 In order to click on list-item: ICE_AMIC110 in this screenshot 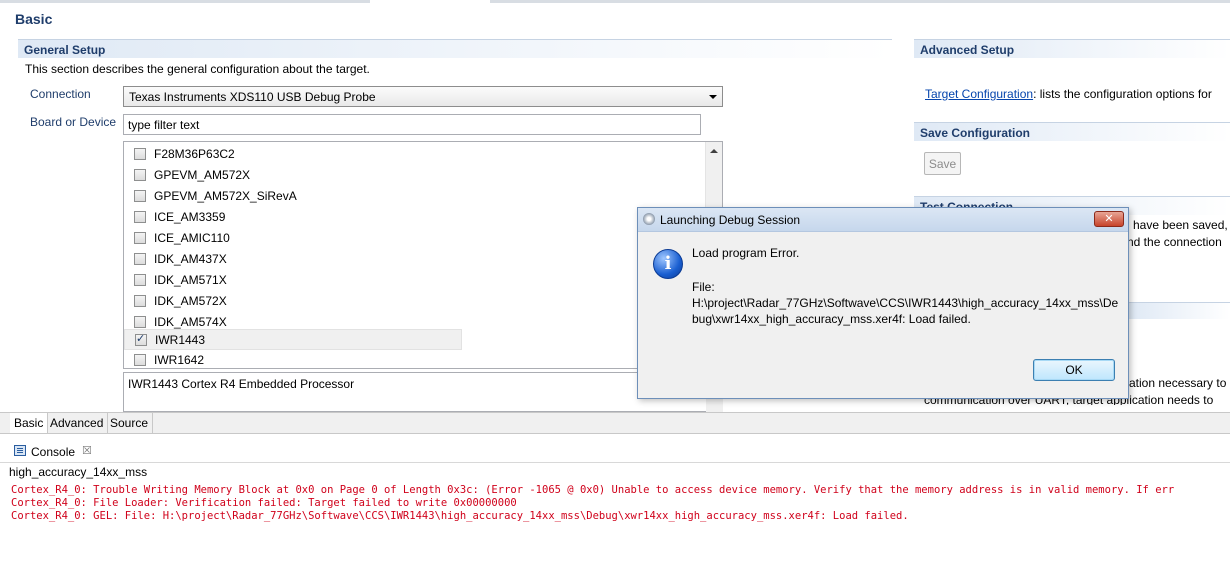, I will do `click(293, 238)`.